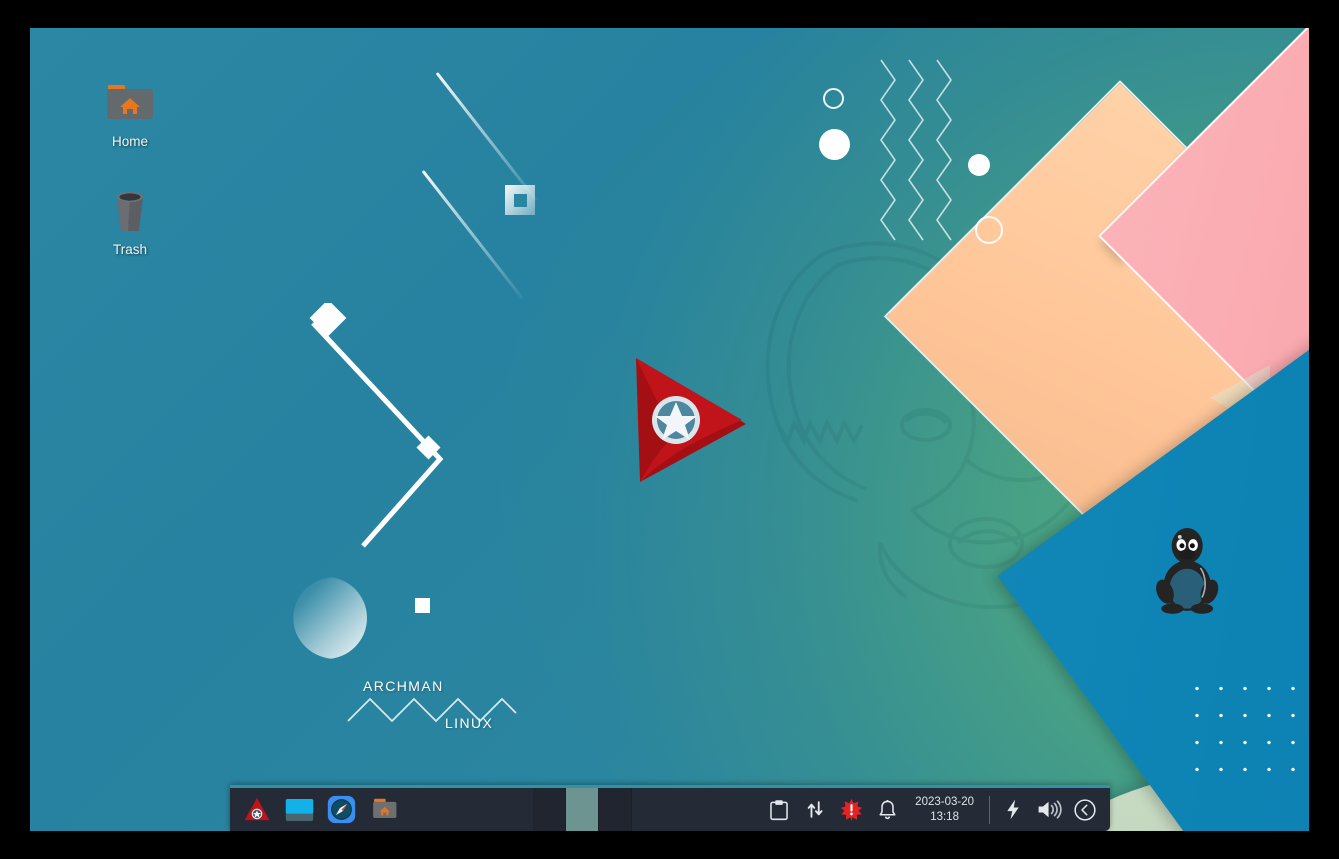 The width and height of the screenshot is (1339, 859). I want to click on bell-icon, so click(887, 809).